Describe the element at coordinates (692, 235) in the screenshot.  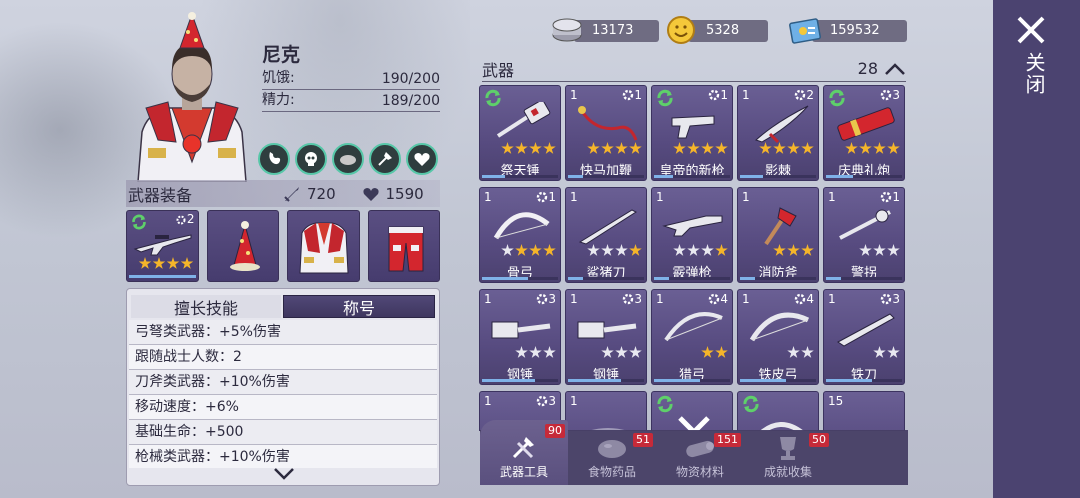
I see `weapon-card: 1 霰弹枪` at that location.